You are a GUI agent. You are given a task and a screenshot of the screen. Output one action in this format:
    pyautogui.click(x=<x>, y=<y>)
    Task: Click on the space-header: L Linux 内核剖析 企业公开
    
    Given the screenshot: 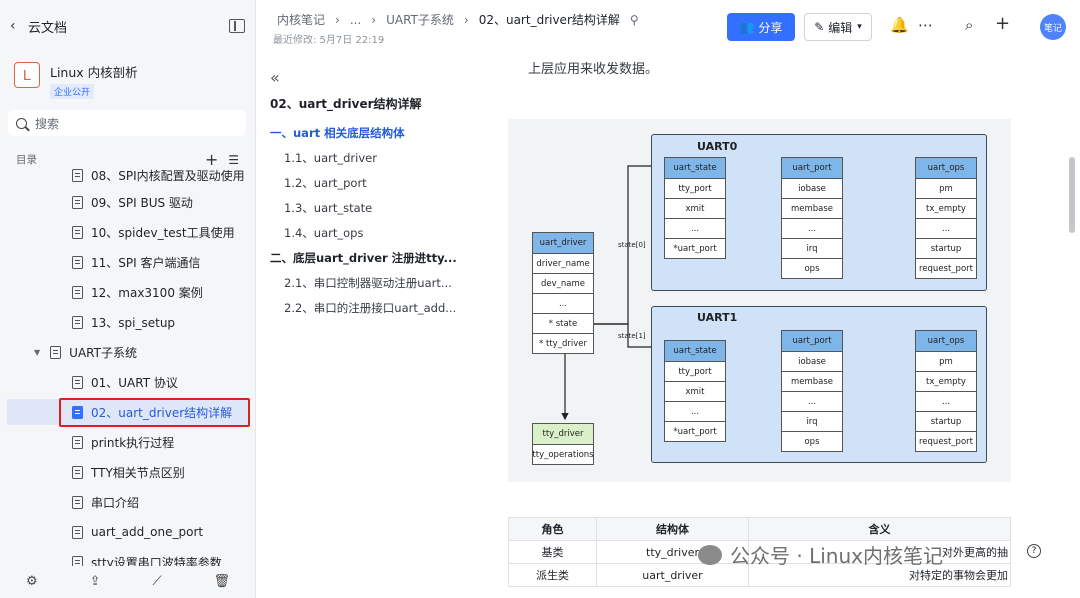 What is the action you would take?
    pyautogui.click(x=76, y=80)
    